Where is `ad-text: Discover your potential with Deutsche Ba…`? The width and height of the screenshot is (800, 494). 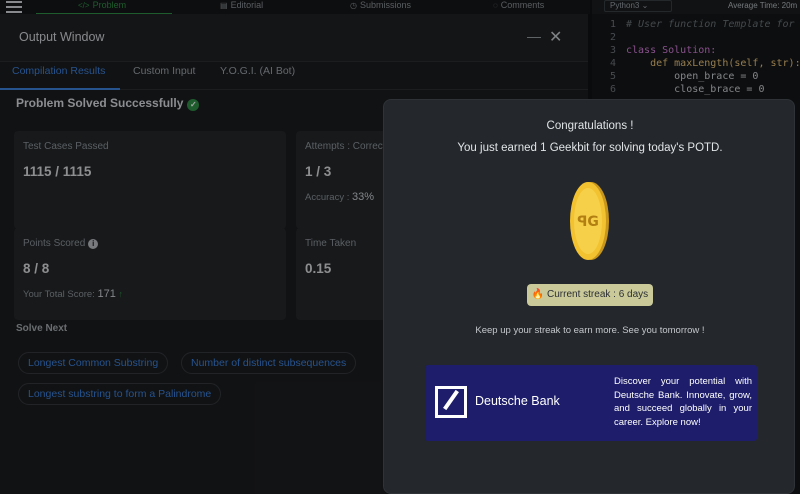
ad-text: Discover your potential with Deutsche Ba… is located at coordinates (683, 402).